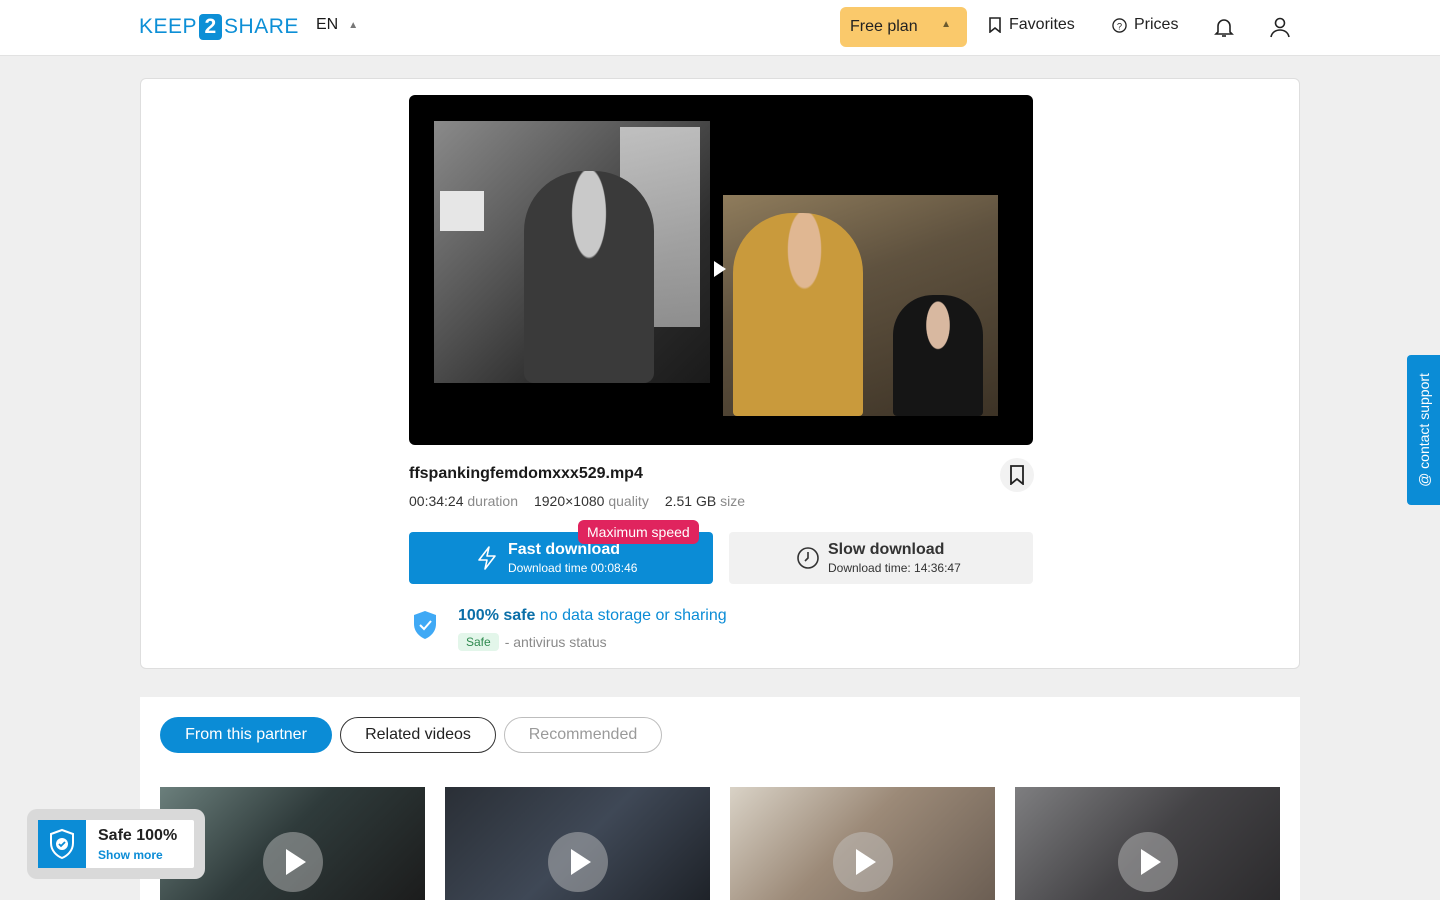  I want to click on duration-info: 00:34:24 duration, so click(463, 501).